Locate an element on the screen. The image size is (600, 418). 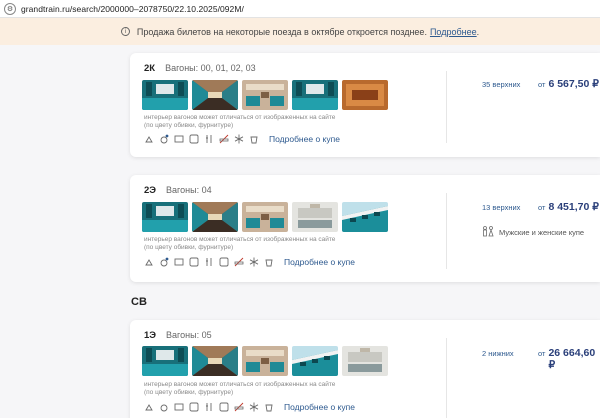
available-seats: 2 нижних is located at coordinates (498, 353).